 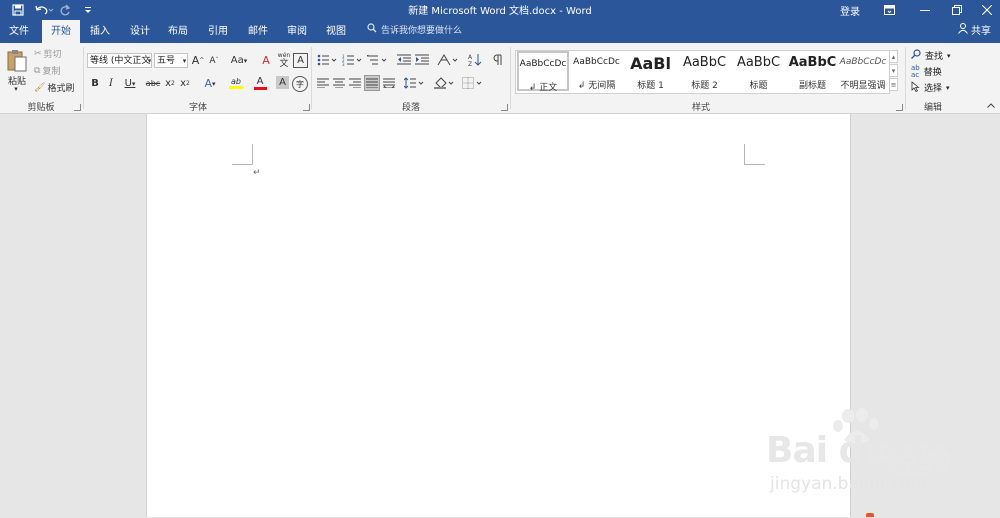 I want to click on font-name-select: 等线 (中文正文, so click(x=119, y=60).